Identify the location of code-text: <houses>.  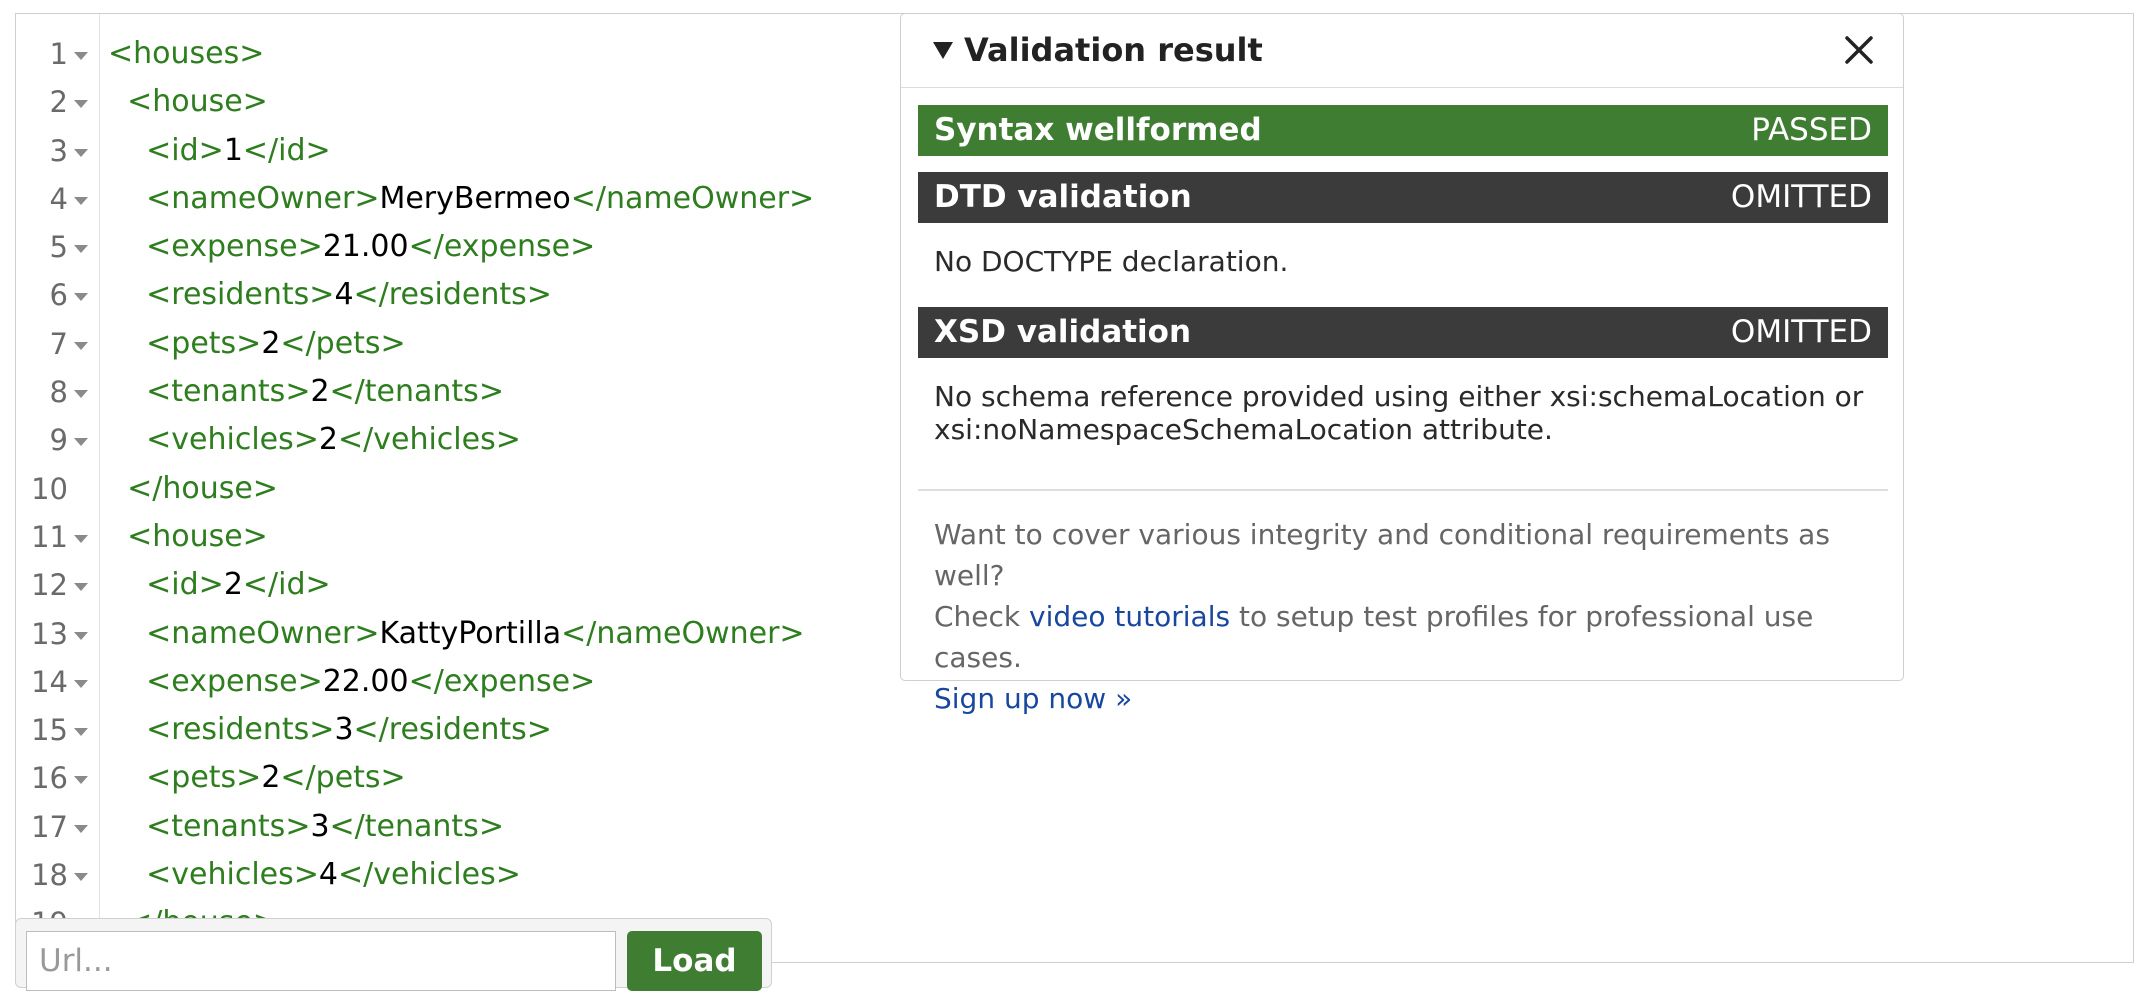
(186, 54).